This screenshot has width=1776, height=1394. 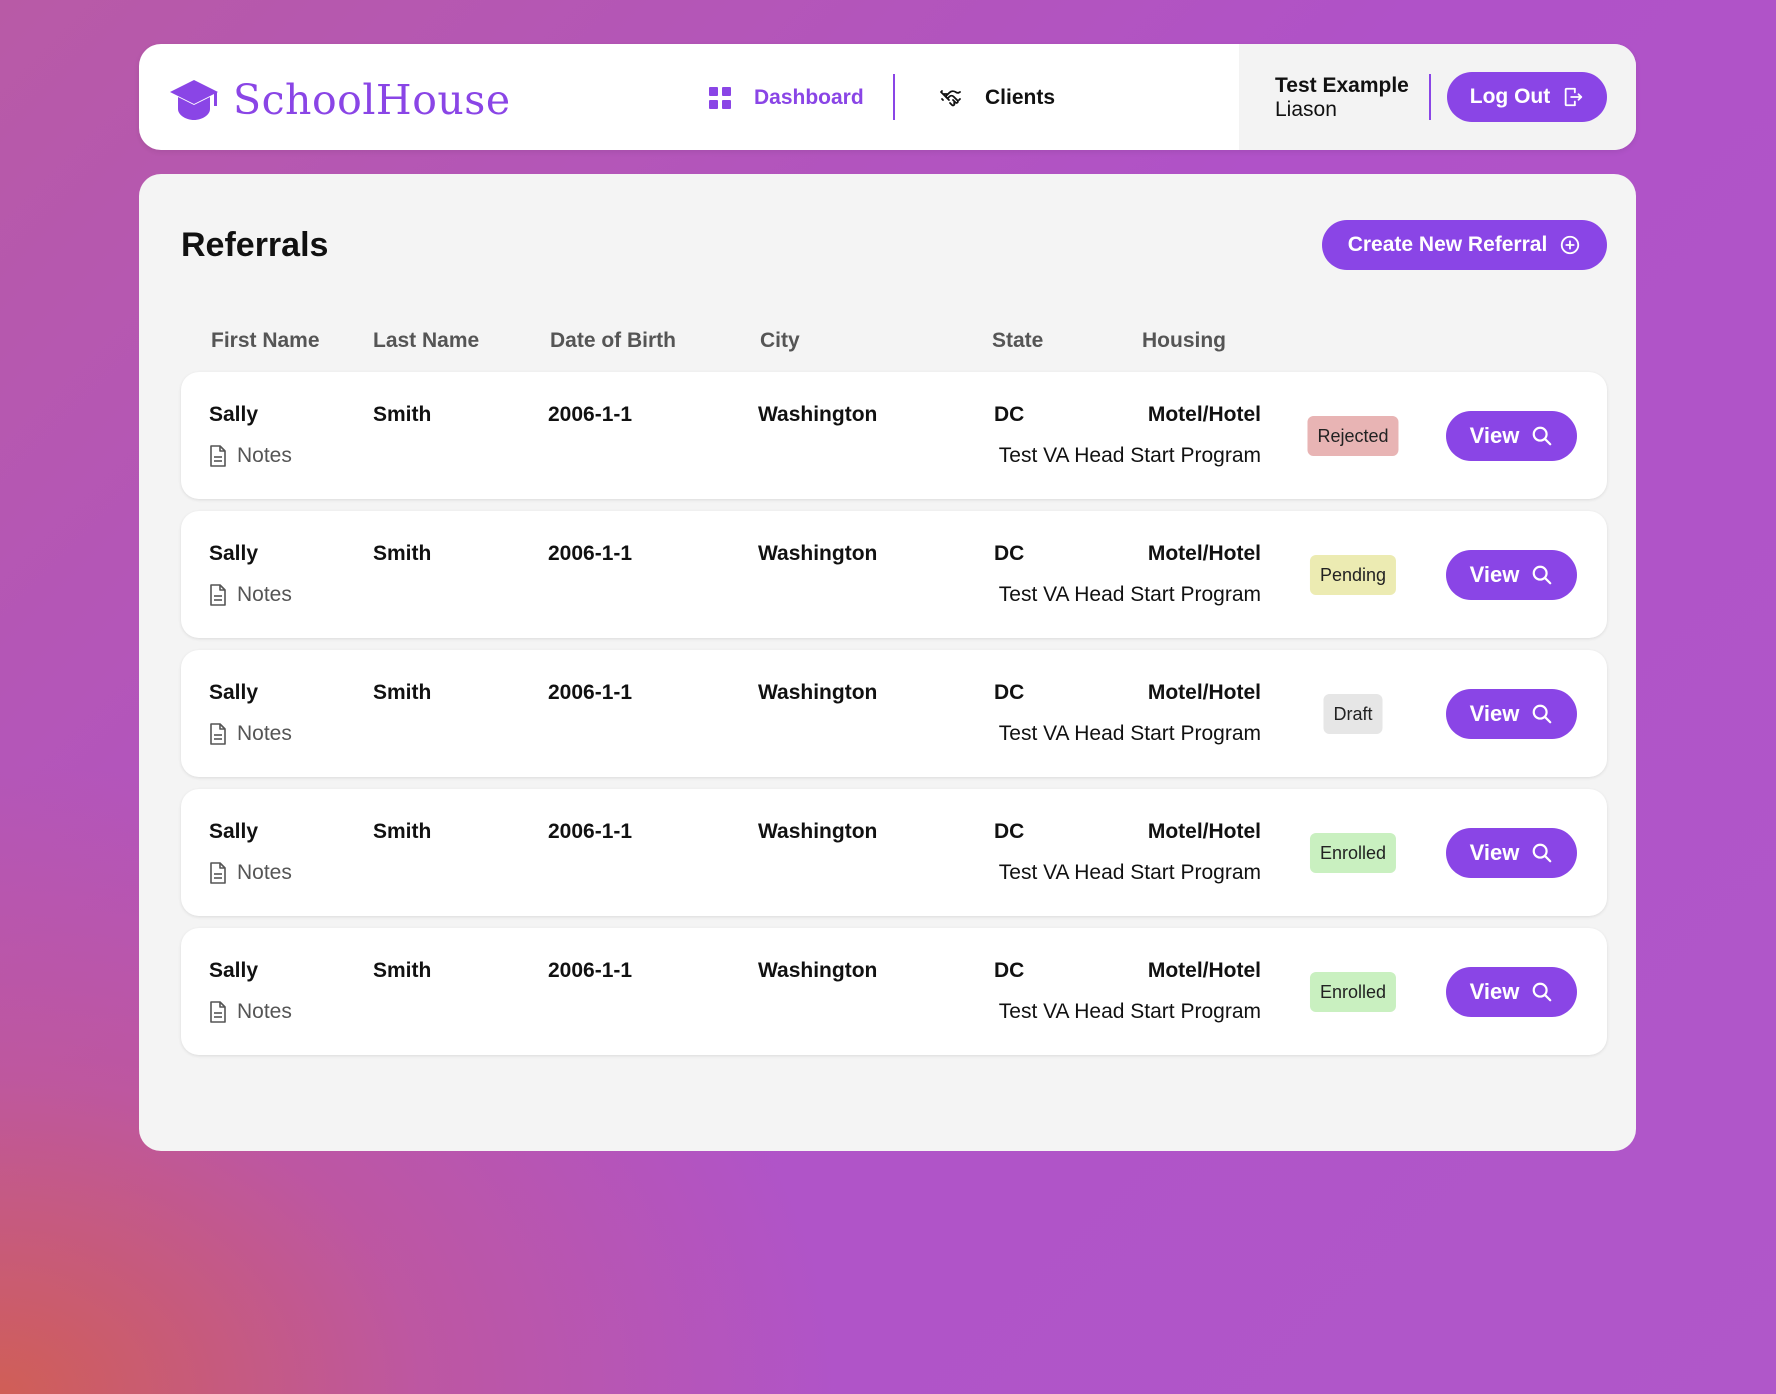 I want to click on col-header-first-name: First Name, so click(x=265, y=340).